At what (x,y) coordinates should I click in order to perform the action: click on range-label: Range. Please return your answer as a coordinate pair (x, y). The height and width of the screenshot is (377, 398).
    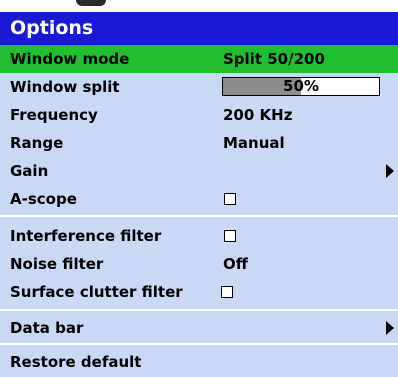
    Looking at the image, I should click on (37, 143).